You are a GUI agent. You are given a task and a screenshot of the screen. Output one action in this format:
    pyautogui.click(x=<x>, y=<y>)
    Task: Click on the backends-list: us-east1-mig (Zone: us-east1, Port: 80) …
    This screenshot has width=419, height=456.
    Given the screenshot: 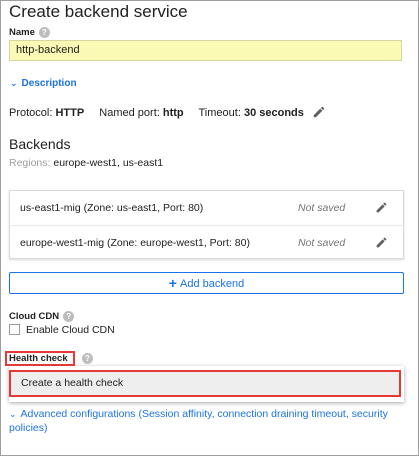 What is the action you would take?
    pyautogui.click(x=206, y=224)
    